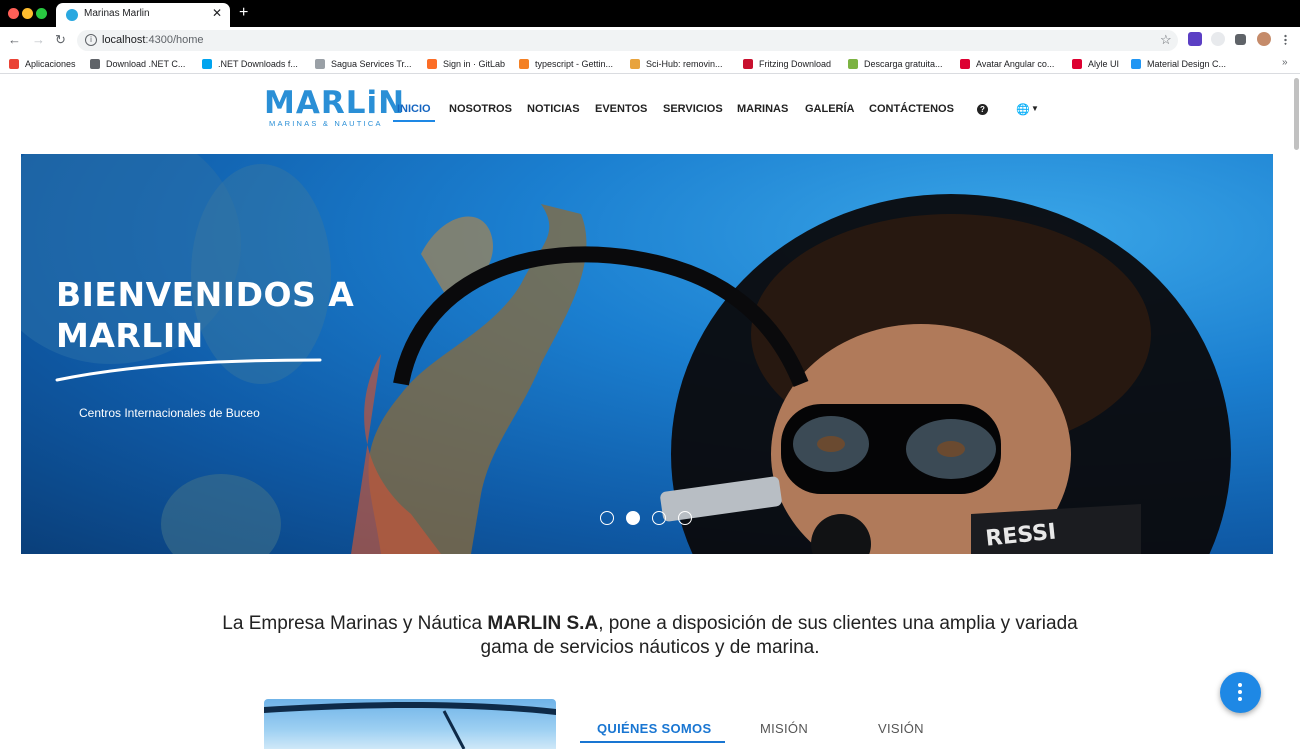  Describe the element at coordinates (1136, 64) in the screenshot. I see `material-icon` at that location.